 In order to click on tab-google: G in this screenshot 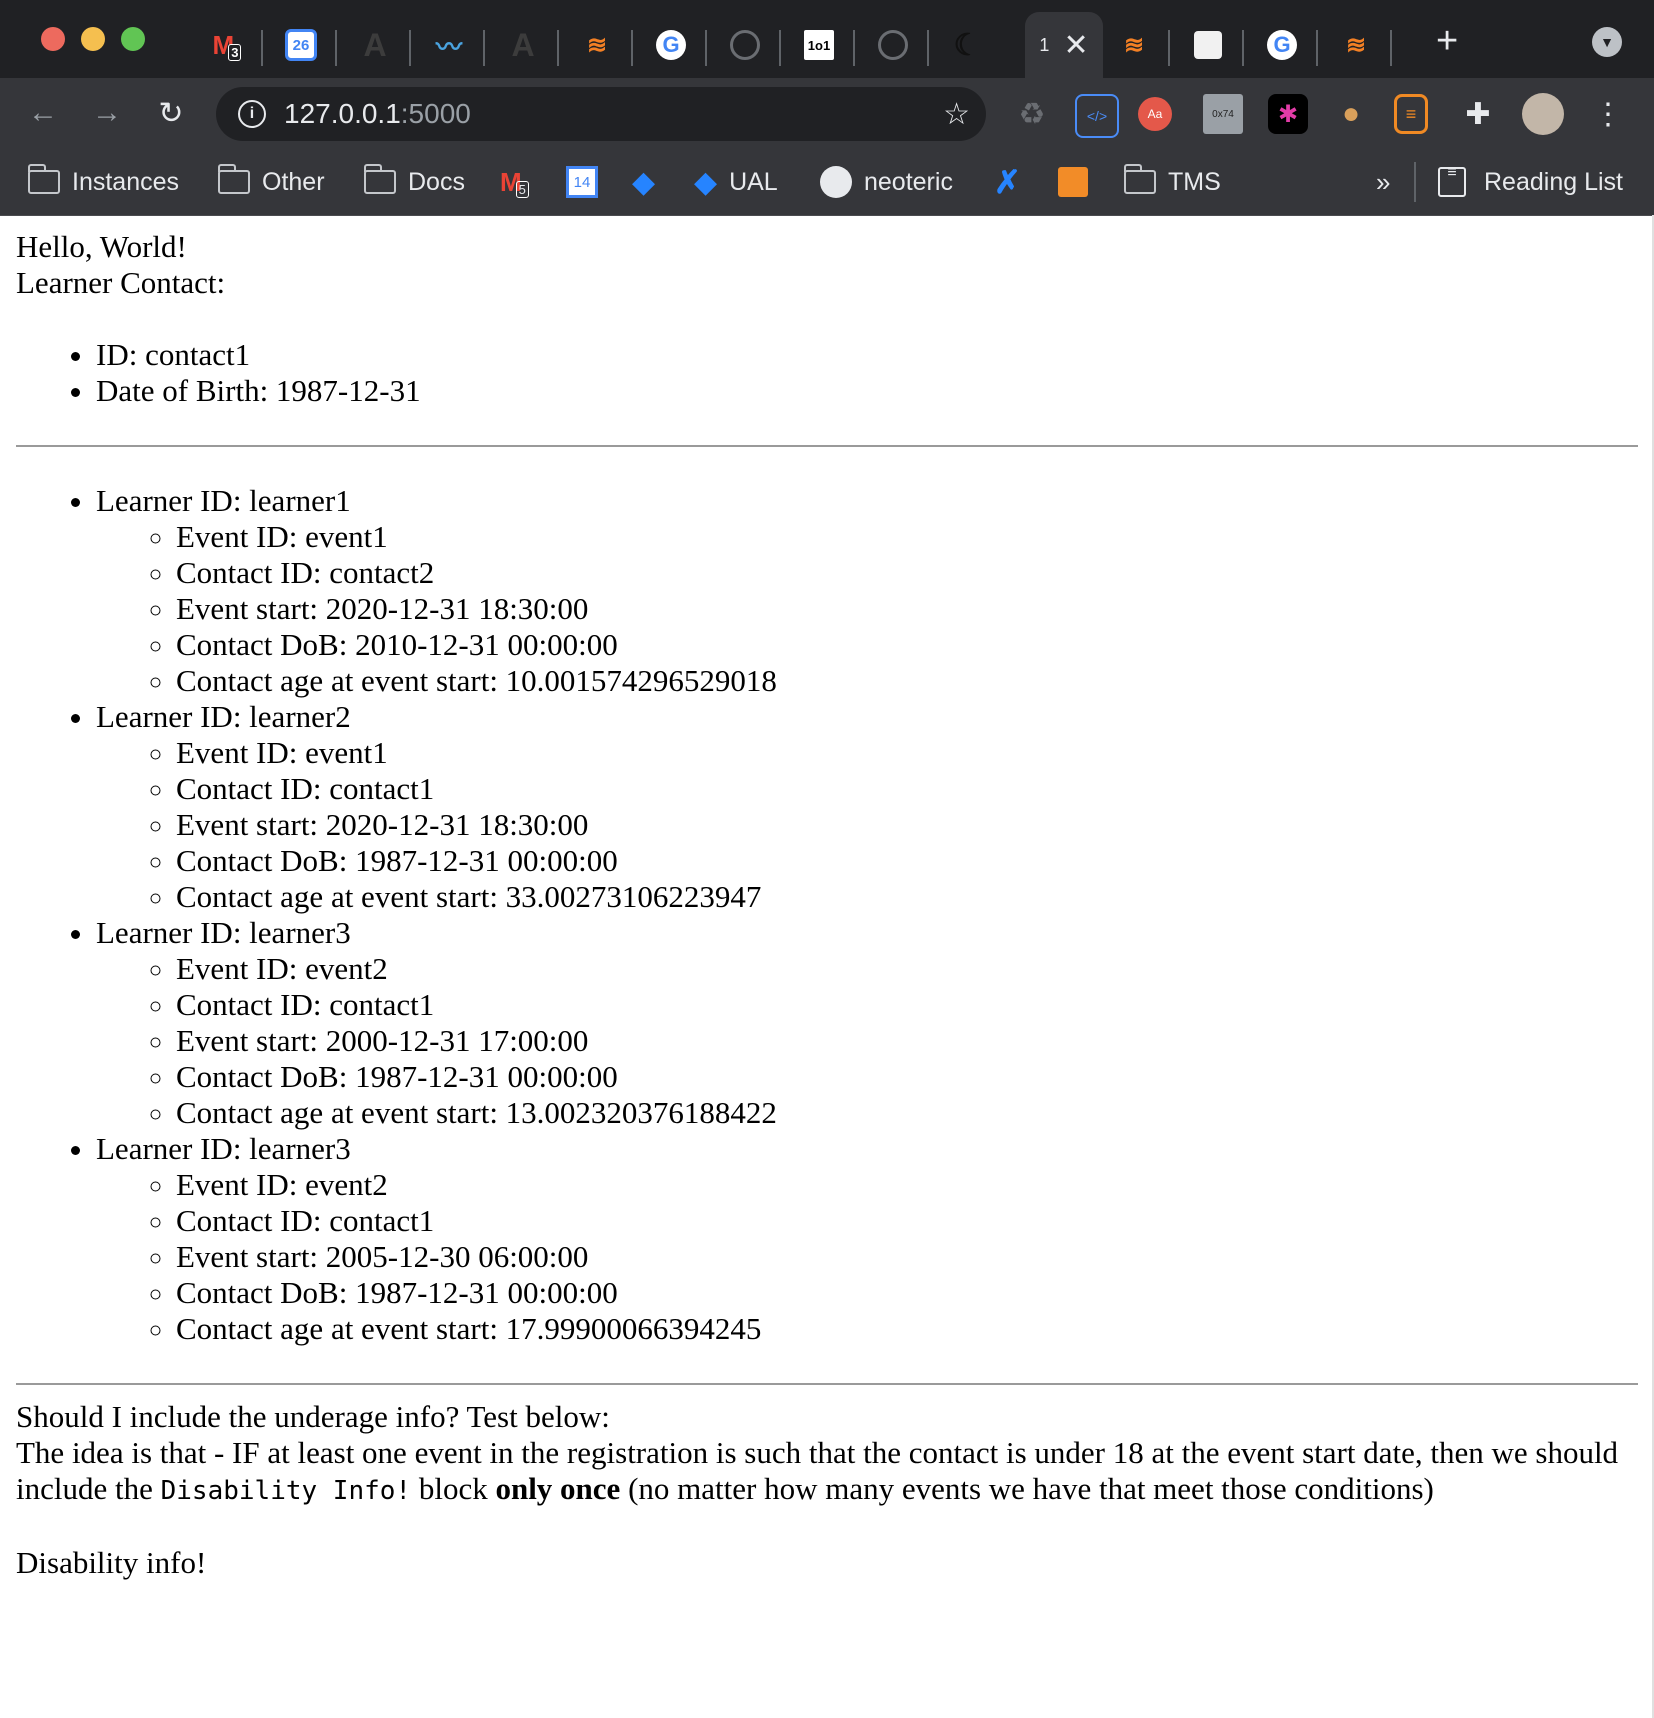, I will do `click(671, 45)`.